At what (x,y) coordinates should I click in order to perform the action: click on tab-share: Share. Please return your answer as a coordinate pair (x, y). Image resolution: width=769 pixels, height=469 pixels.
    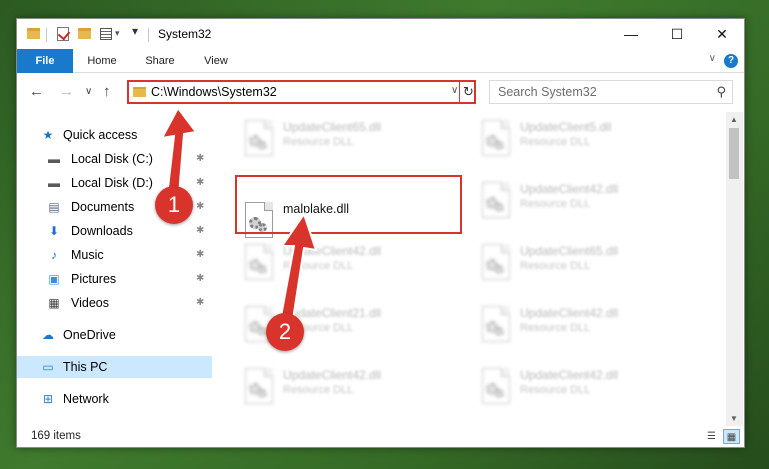
    Looking at the image, I should click on (160, 61).